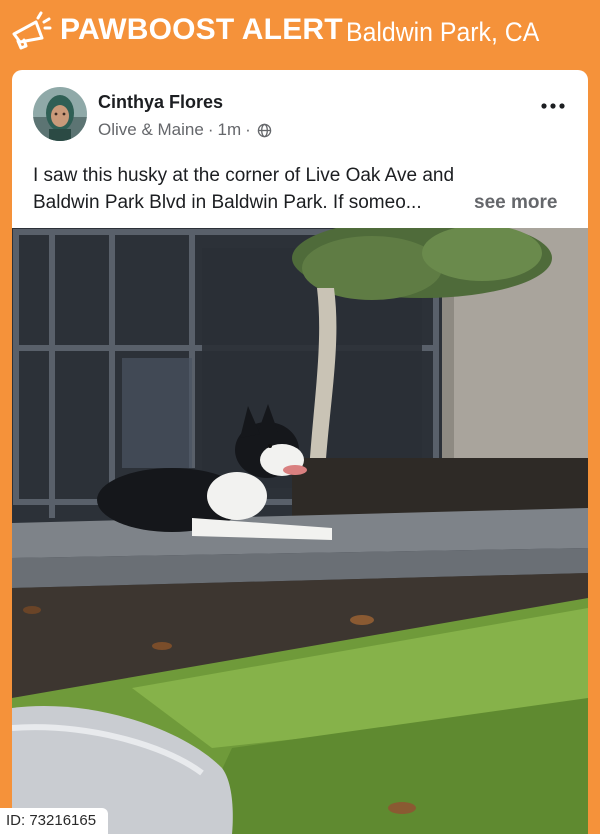 This screenshot has width=600, height=834. I want to click on alert-id-label: ID: 73216165, so click(54, 821).